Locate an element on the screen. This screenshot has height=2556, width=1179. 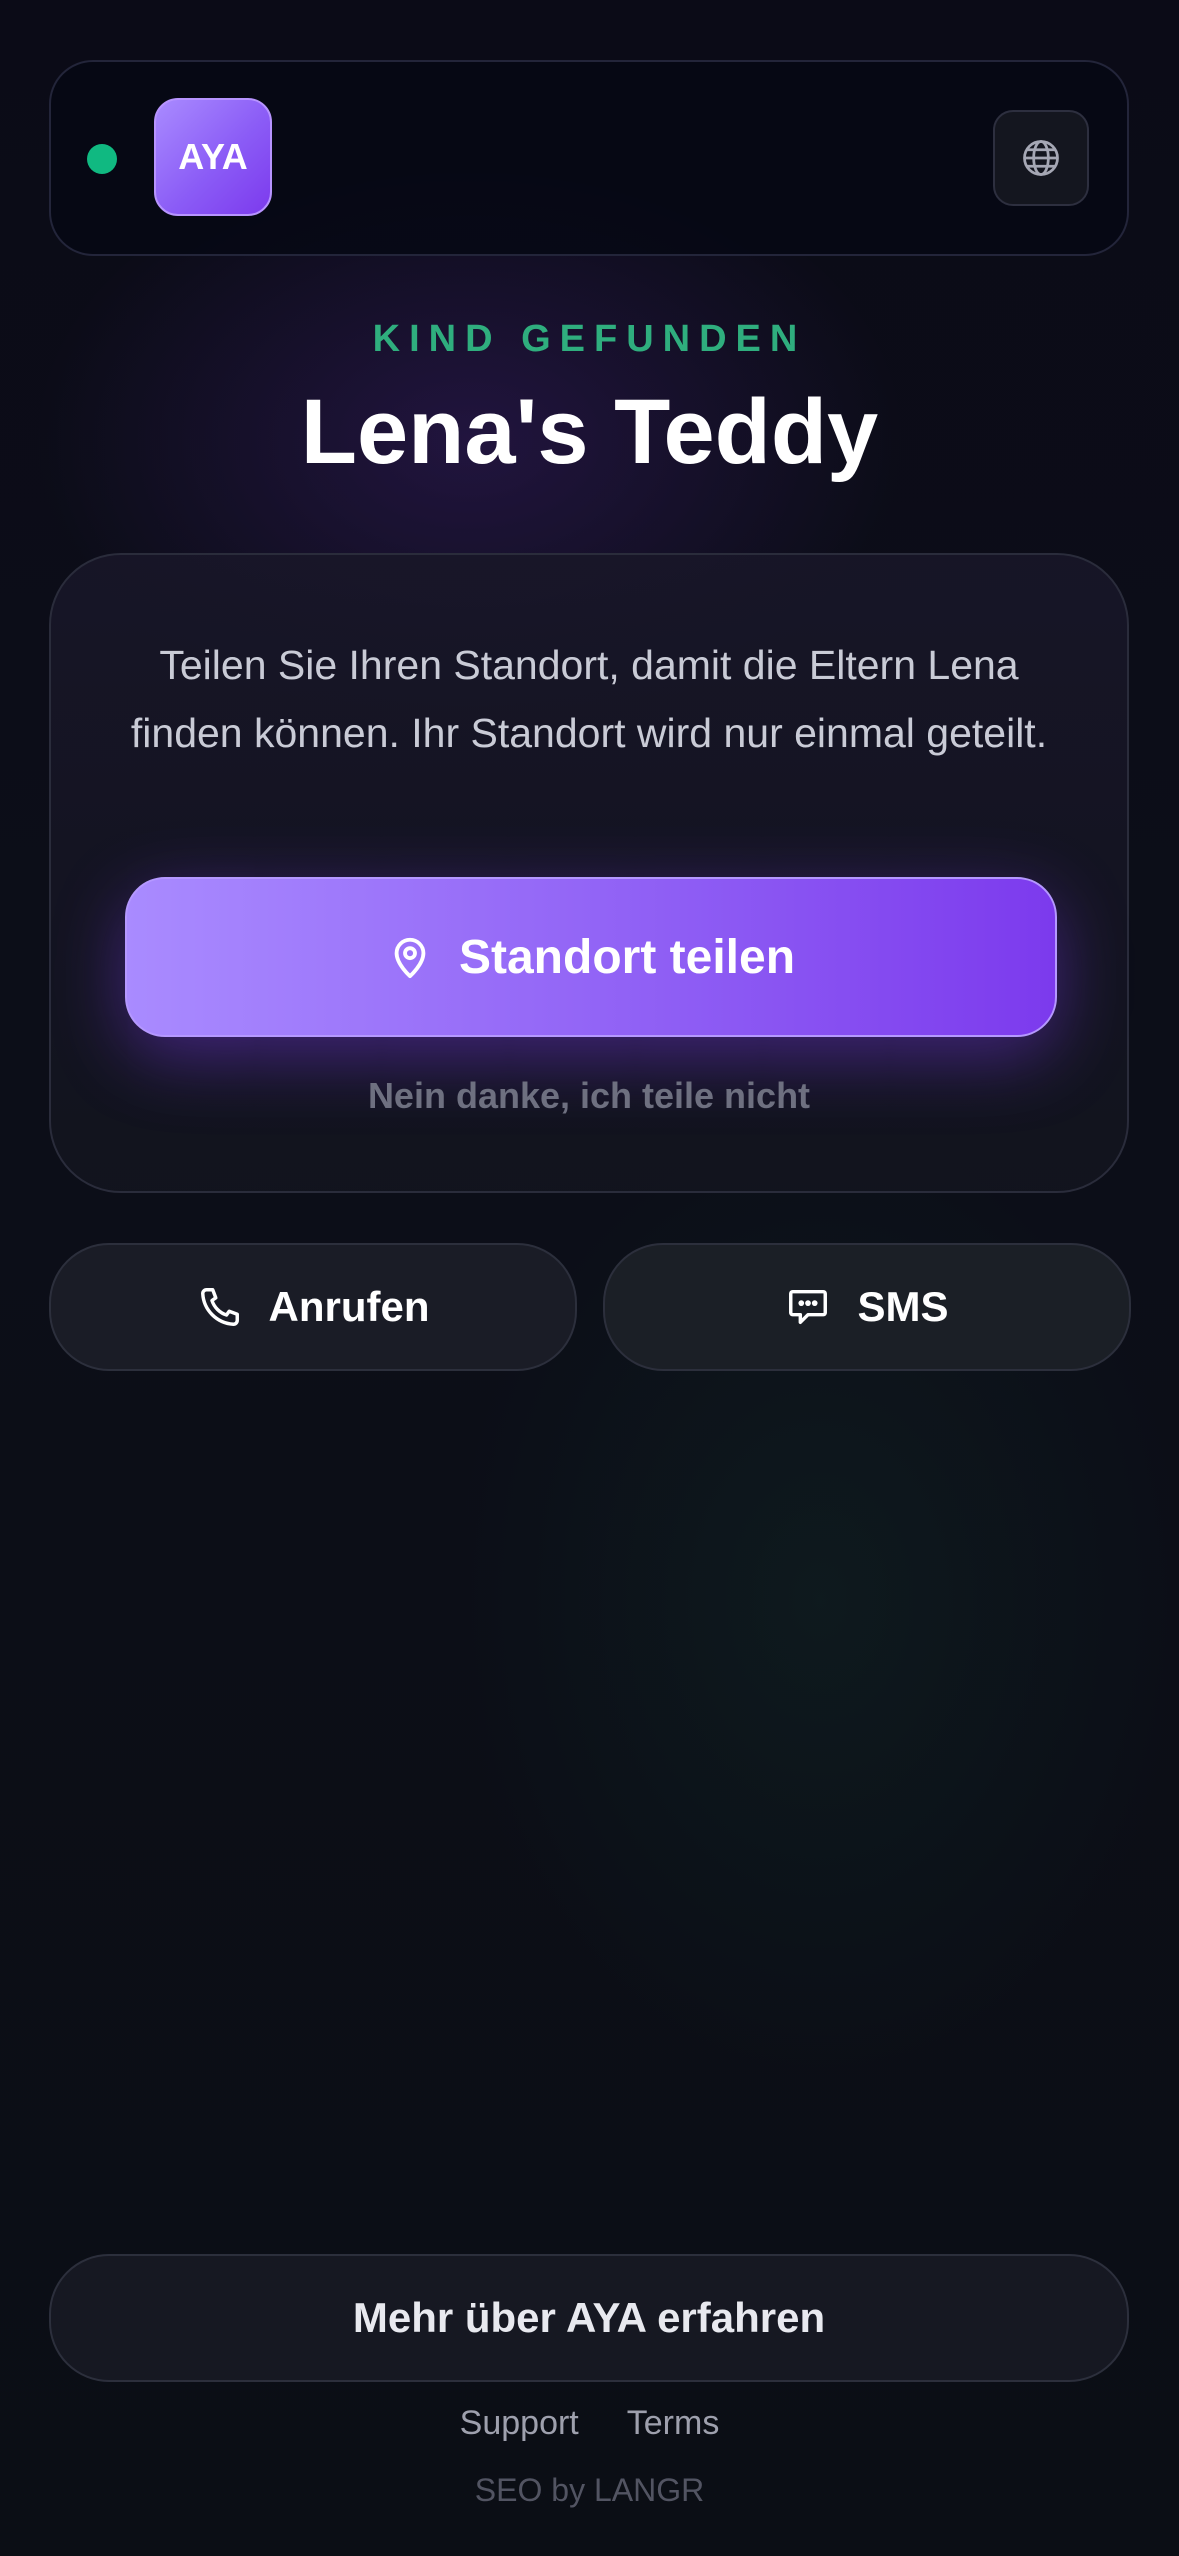
decline-link: Nein danke, ich teile nicht is located at coordinates (589, 1096).